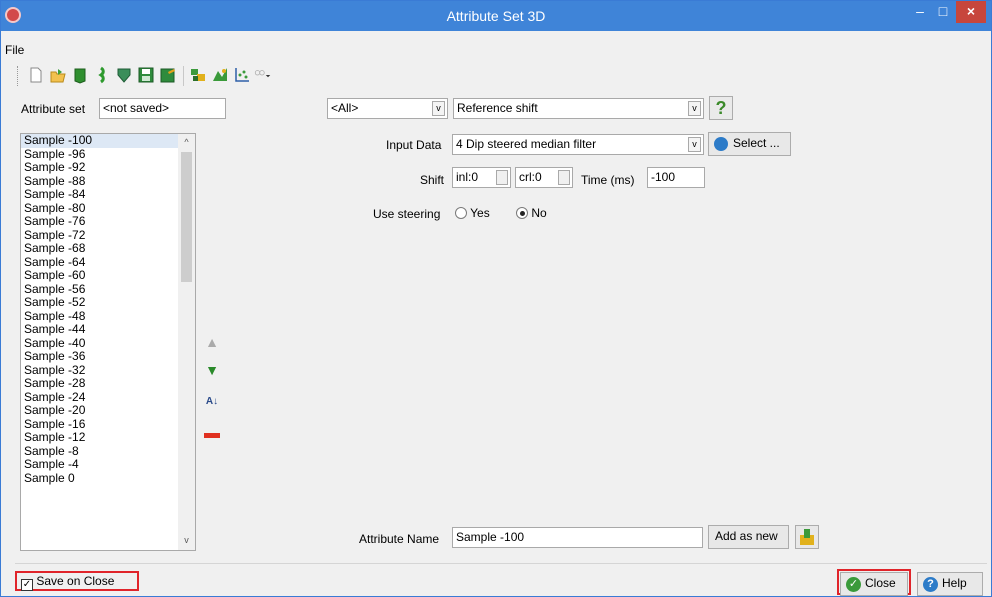  Describe the element at coordinates (530, 177) in the screenshot. I see `crossline-value: crl:0` at that location.